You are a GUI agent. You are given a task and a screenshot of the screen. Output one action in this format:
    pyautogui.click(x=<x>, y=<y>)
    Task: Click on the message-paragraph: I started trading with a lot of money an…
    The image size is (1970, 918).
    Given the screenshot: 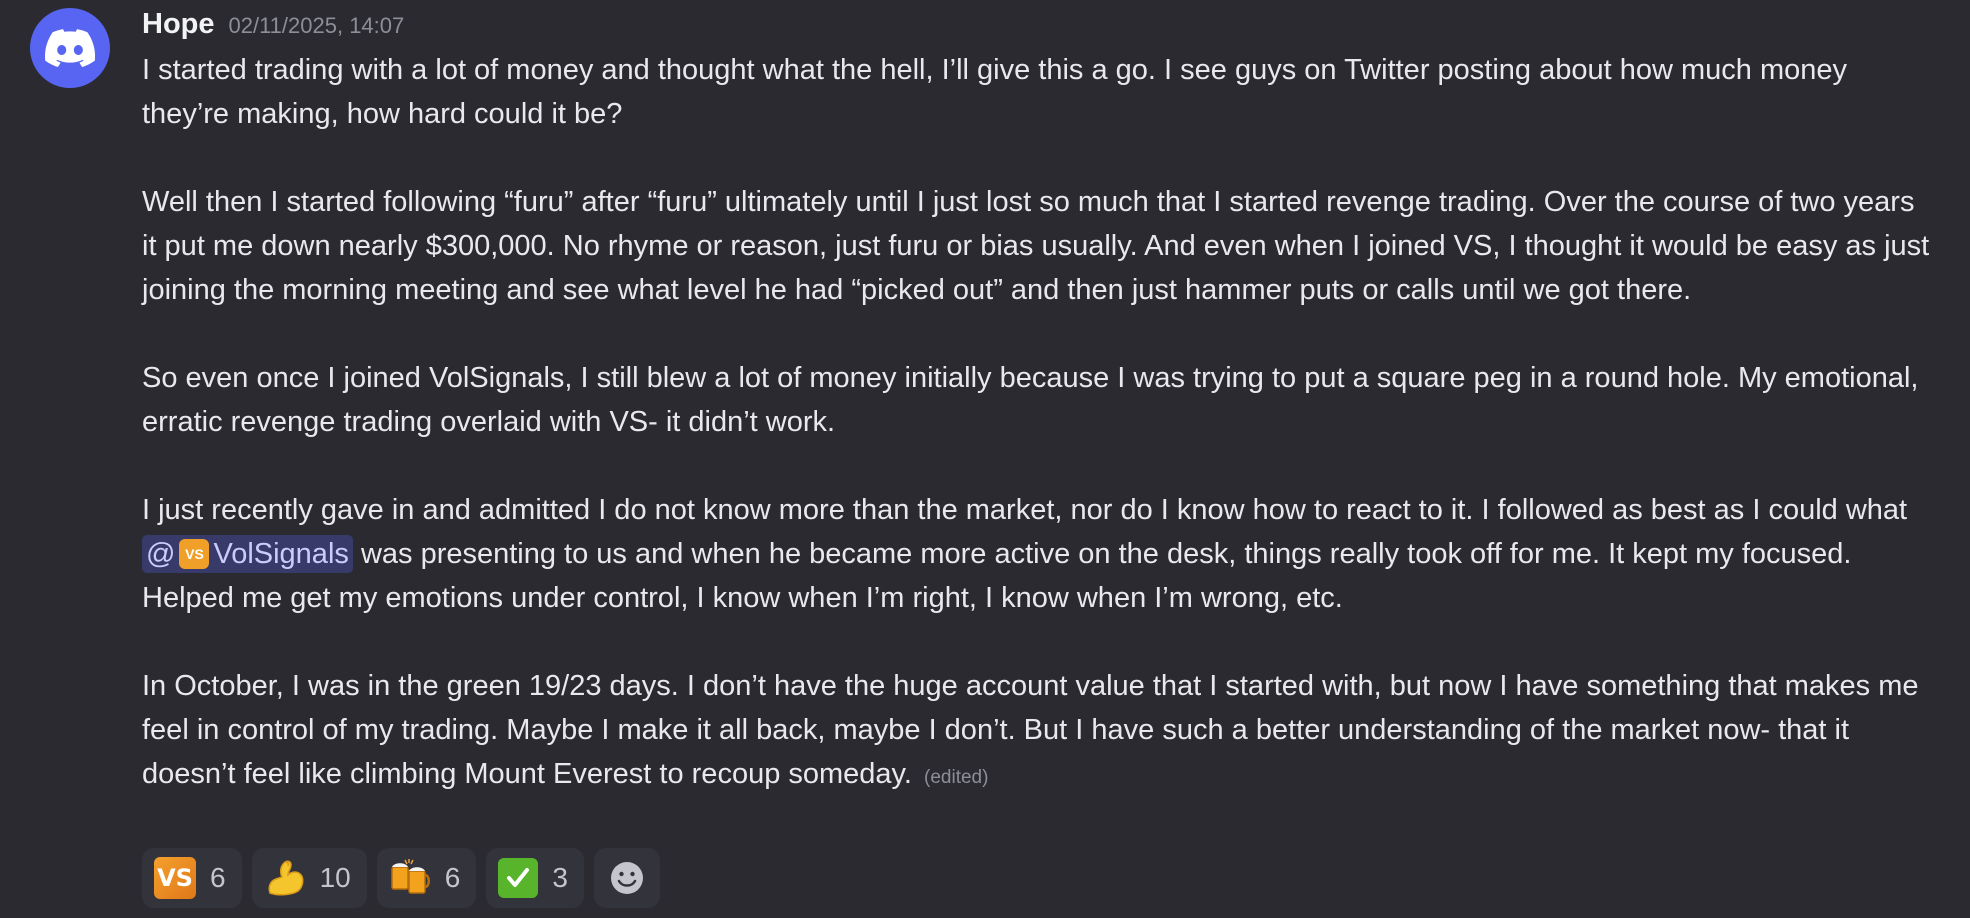 What is the action you would take?
    pyautogui.click(x=994, y=92)
    